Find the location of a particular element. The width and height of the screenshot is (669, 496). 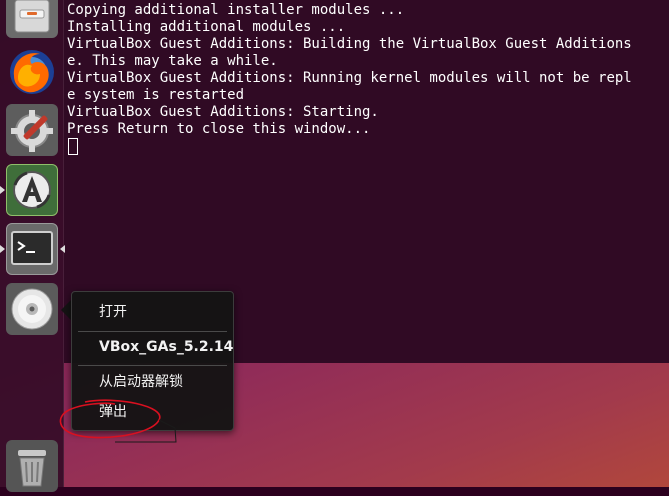

quicklist-eject-item: 弹出 is located at coordinates (152, 412).